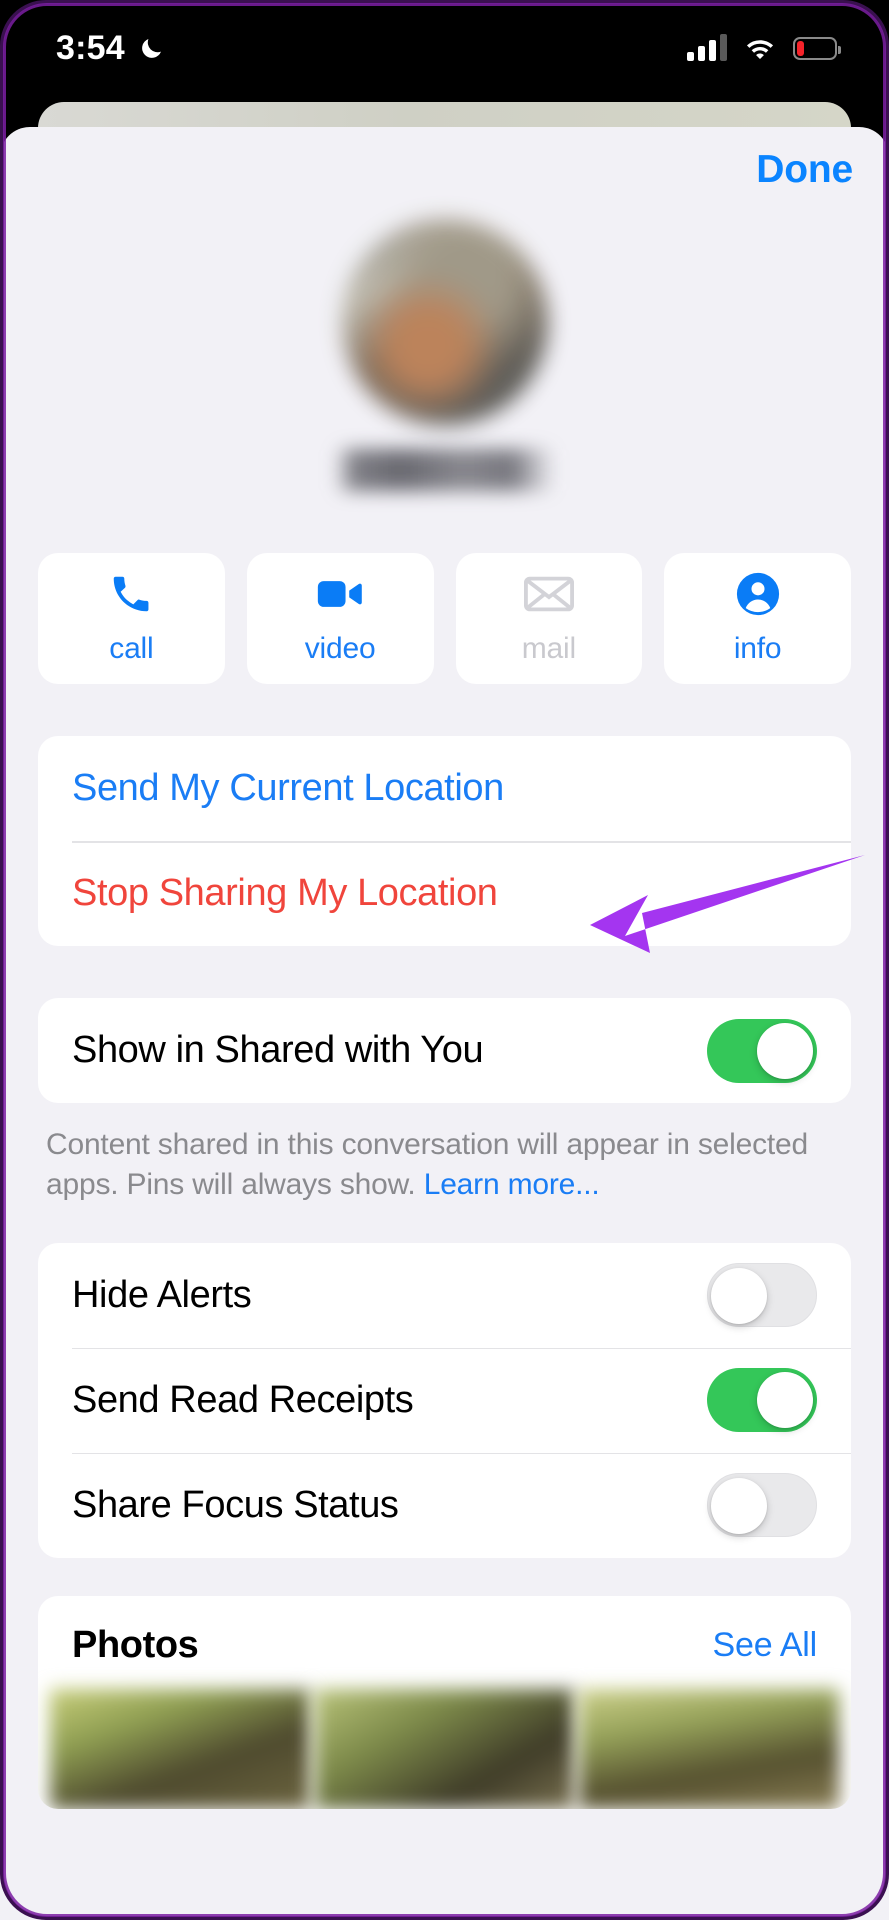 Image resolution: width=889 pixels, height=1920 pixels. Describe the element at coordinates (131, 648) in the screenshot. I see `call-button-label: call` at that location.